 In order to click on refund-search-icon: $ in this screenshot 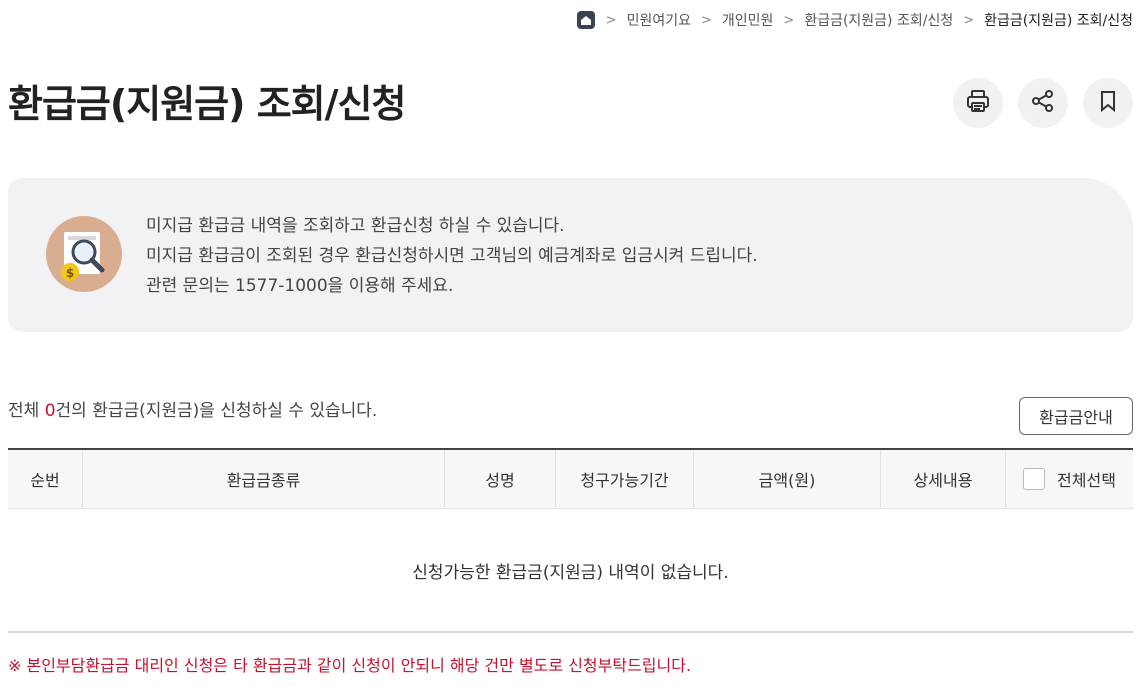, I will do `click(84, 254)`.